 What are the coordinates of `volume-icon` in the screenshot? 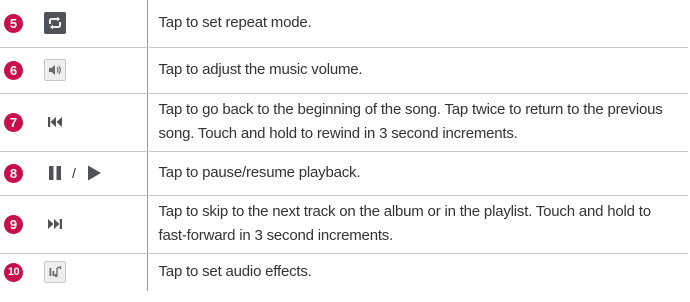 It's located at (55, 70).